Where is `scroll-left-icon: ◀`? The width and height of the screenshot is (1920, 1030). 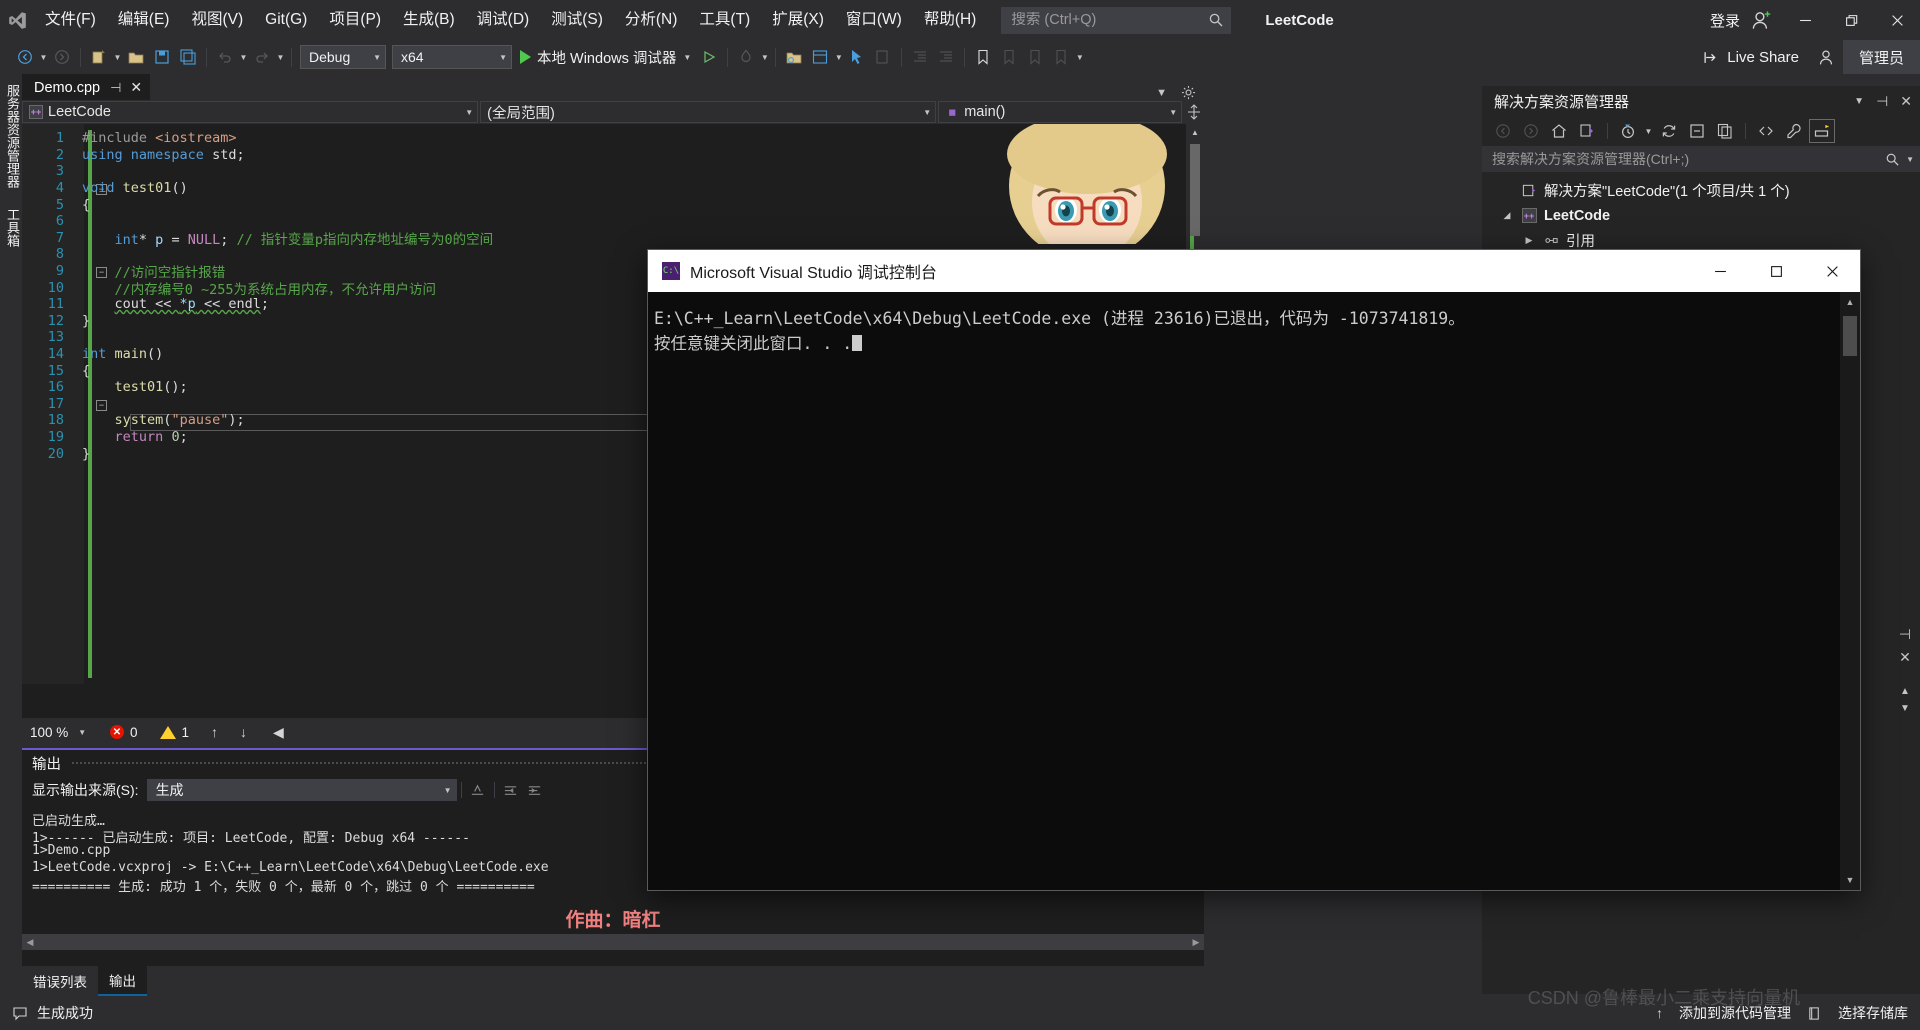 scroll-left-icon: ◀ is located at coordinates (30, 942).